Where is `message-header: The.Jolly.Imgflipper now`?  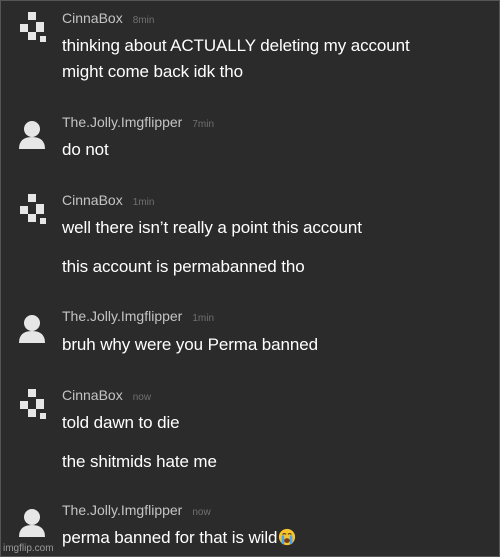 message-header: The.Jolly.Imgflipper now is located at coordinates (136, 511).